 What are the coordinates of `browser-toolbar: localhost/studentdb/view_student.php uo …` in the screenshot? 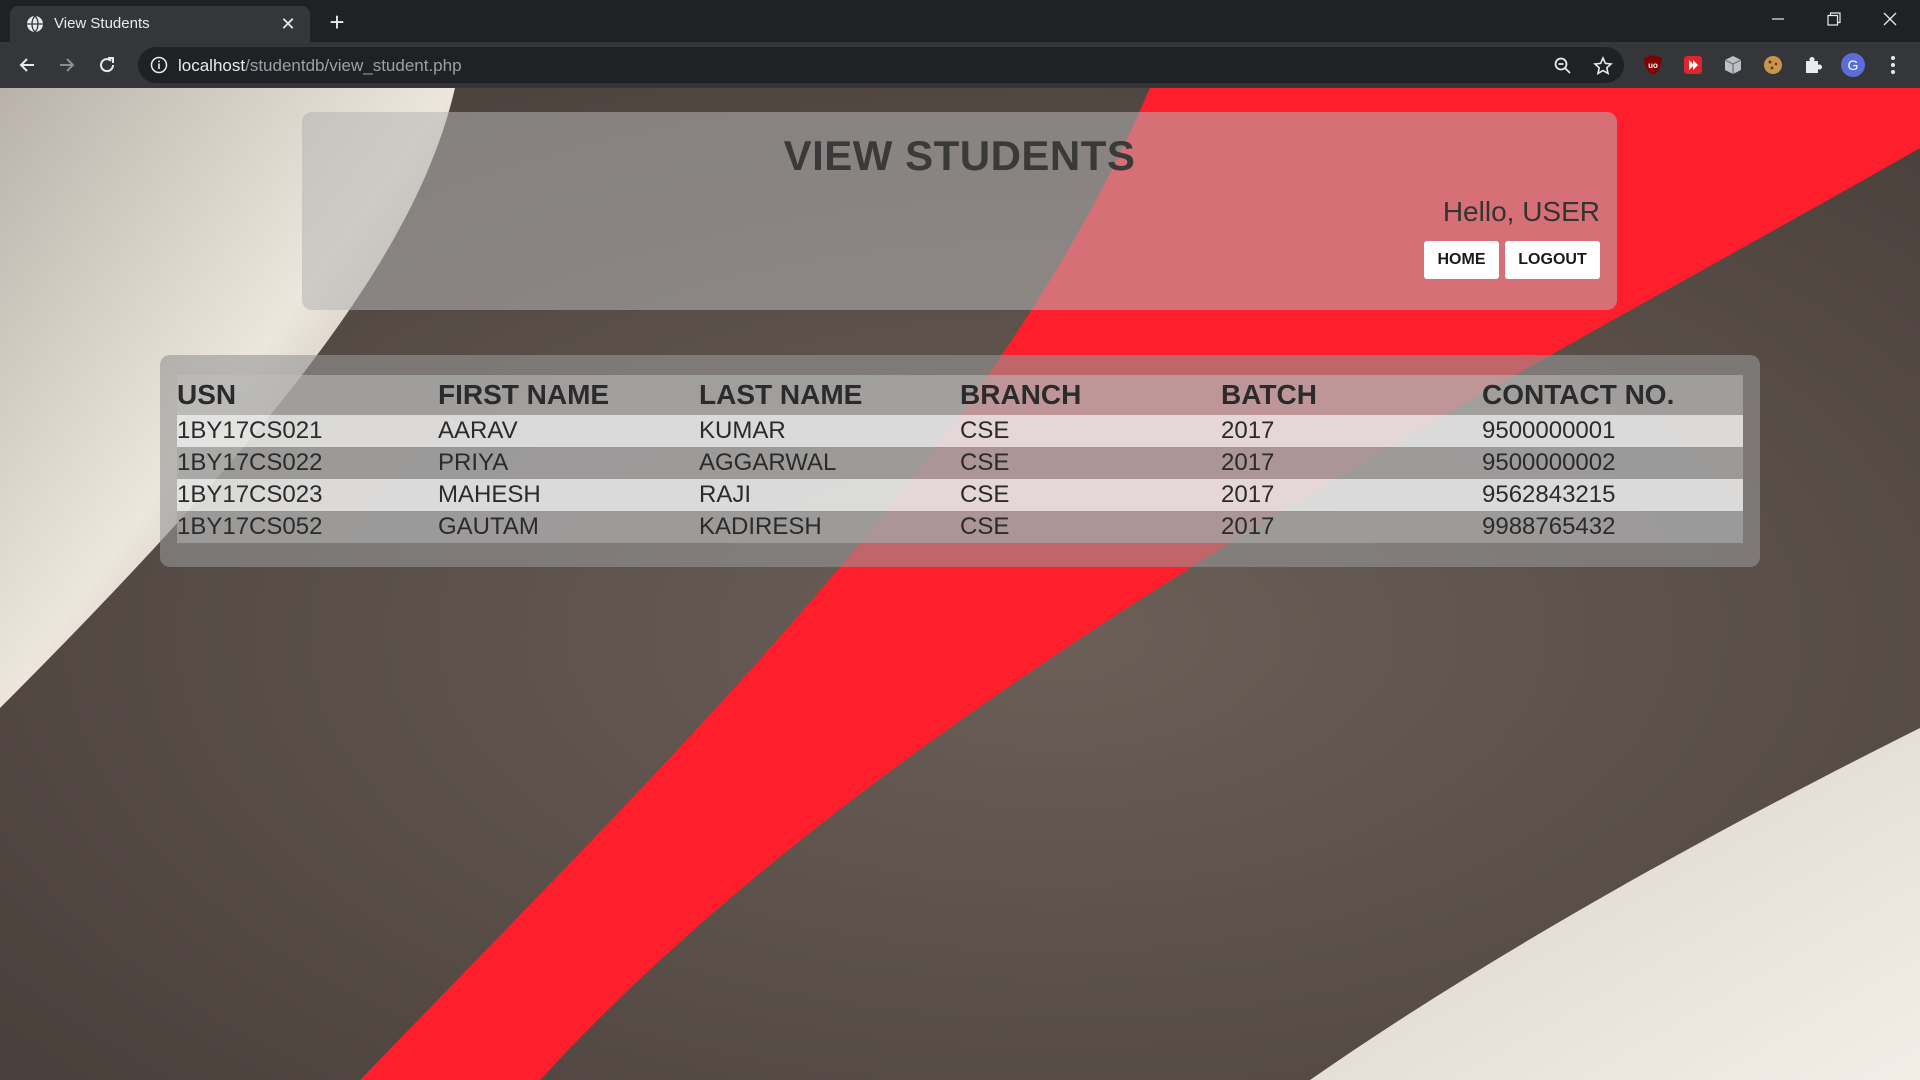 It's located at (960, 65).